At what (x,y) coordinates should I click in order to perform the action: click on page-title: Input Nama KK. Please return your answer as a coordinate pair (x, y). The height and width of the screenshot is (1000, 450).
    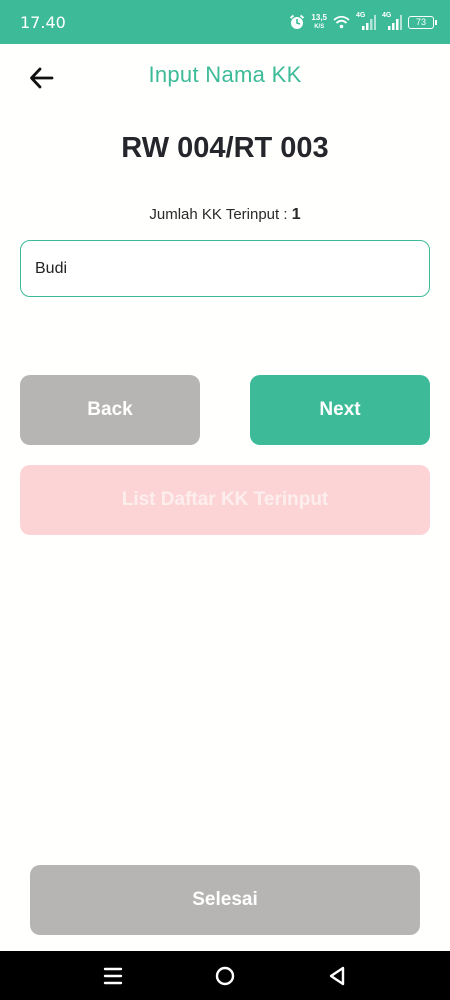
    Looking at the image, I should click on (225, 74).